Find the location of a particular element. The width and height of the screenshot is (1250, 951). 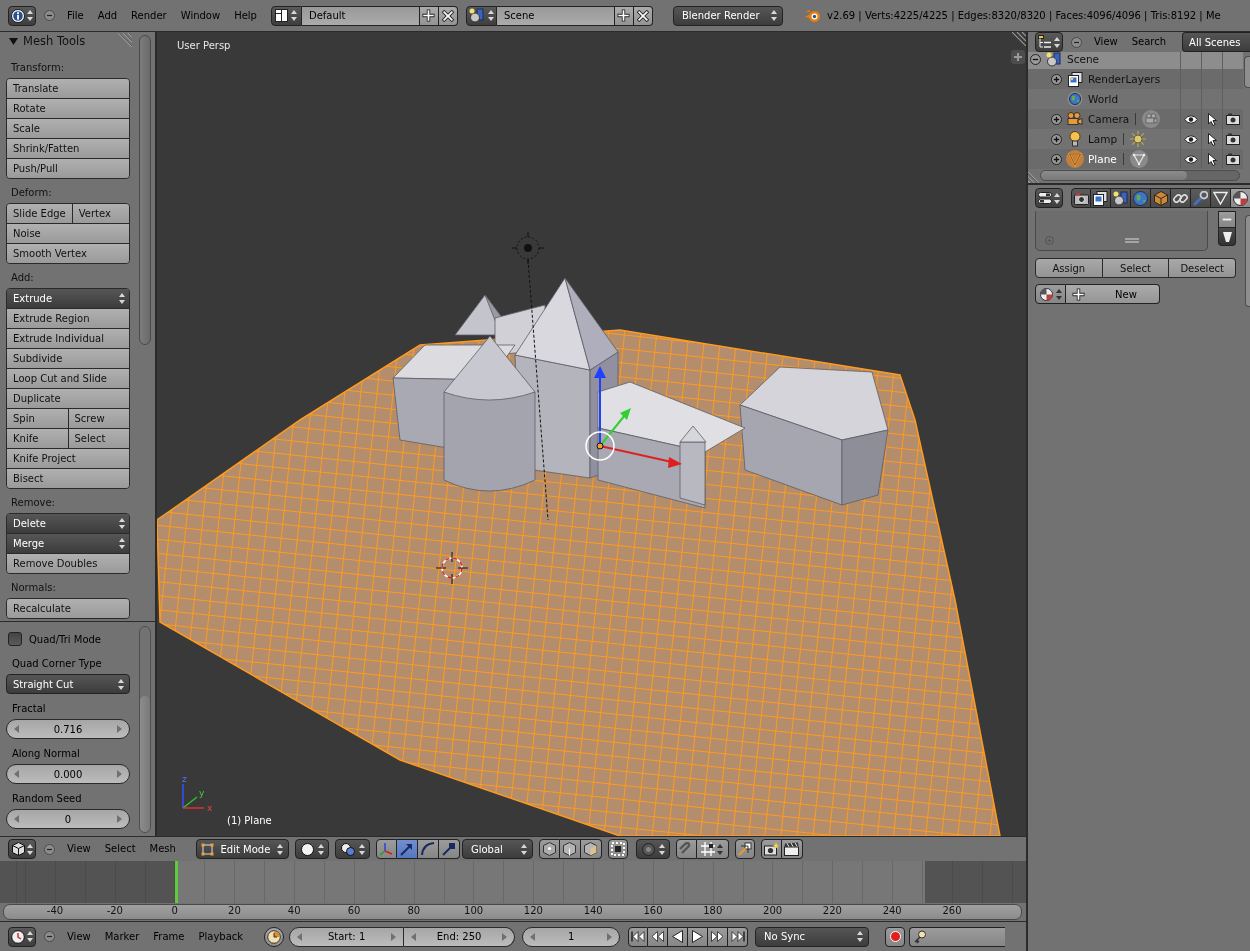

tool-button: Select is located at coordinates (98, 438).